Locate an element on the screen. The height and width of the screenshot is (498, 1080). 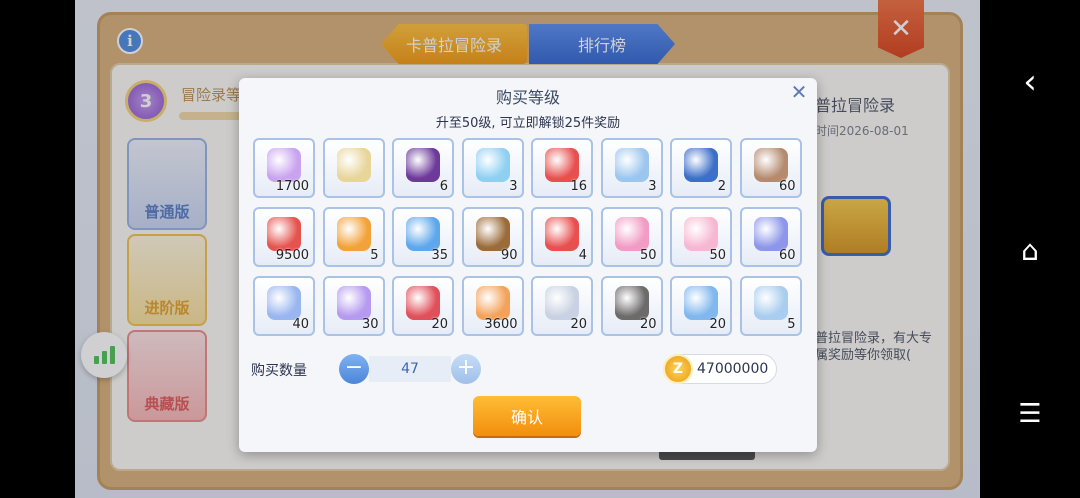
ice-bed-icon is located at coordinates (631, 165).